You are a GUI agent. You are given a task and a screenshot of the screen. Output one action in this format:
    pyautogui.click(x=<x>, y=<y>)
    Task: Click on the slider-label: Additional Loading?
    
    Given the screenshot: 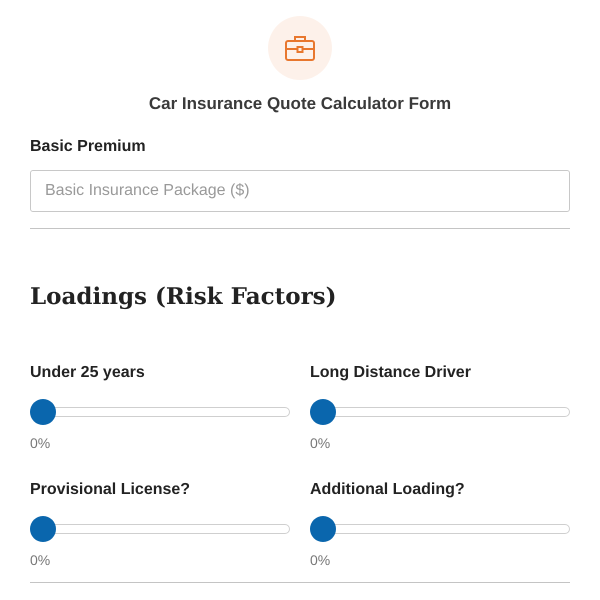 What is the action you would take?
    pyautogui.click(x=388, y=490)
    